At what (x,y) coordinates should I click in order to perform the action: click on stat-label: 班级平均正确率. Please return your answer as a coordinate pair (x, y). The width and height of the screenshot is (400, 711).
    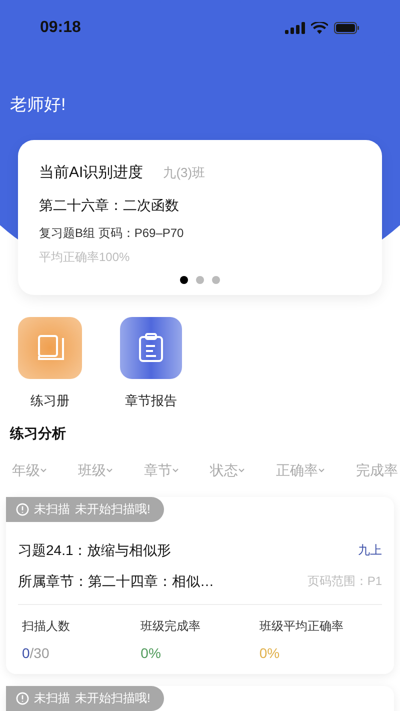
    Looking at the image, I should click on (301, 626).